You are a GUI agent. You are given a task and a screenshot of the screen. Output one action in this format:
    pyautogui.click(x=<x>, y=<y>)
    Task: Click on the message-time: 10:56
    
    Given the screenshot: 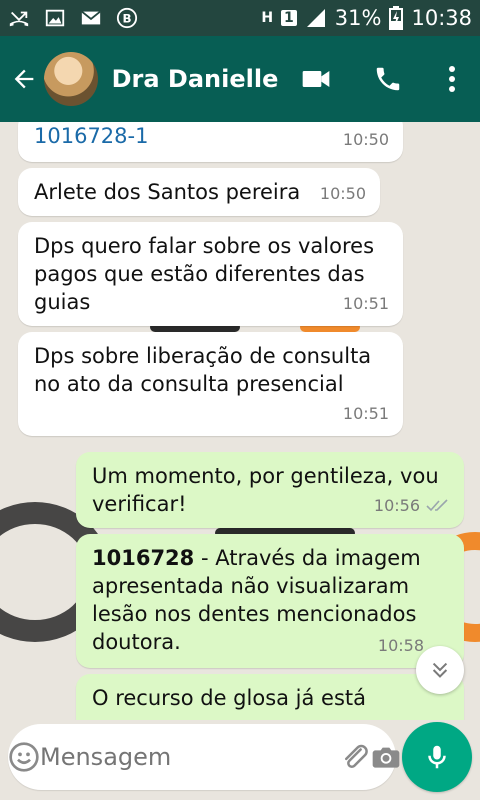 What is the action you would take?
    pyautogui.click(x=396, y=505)
    